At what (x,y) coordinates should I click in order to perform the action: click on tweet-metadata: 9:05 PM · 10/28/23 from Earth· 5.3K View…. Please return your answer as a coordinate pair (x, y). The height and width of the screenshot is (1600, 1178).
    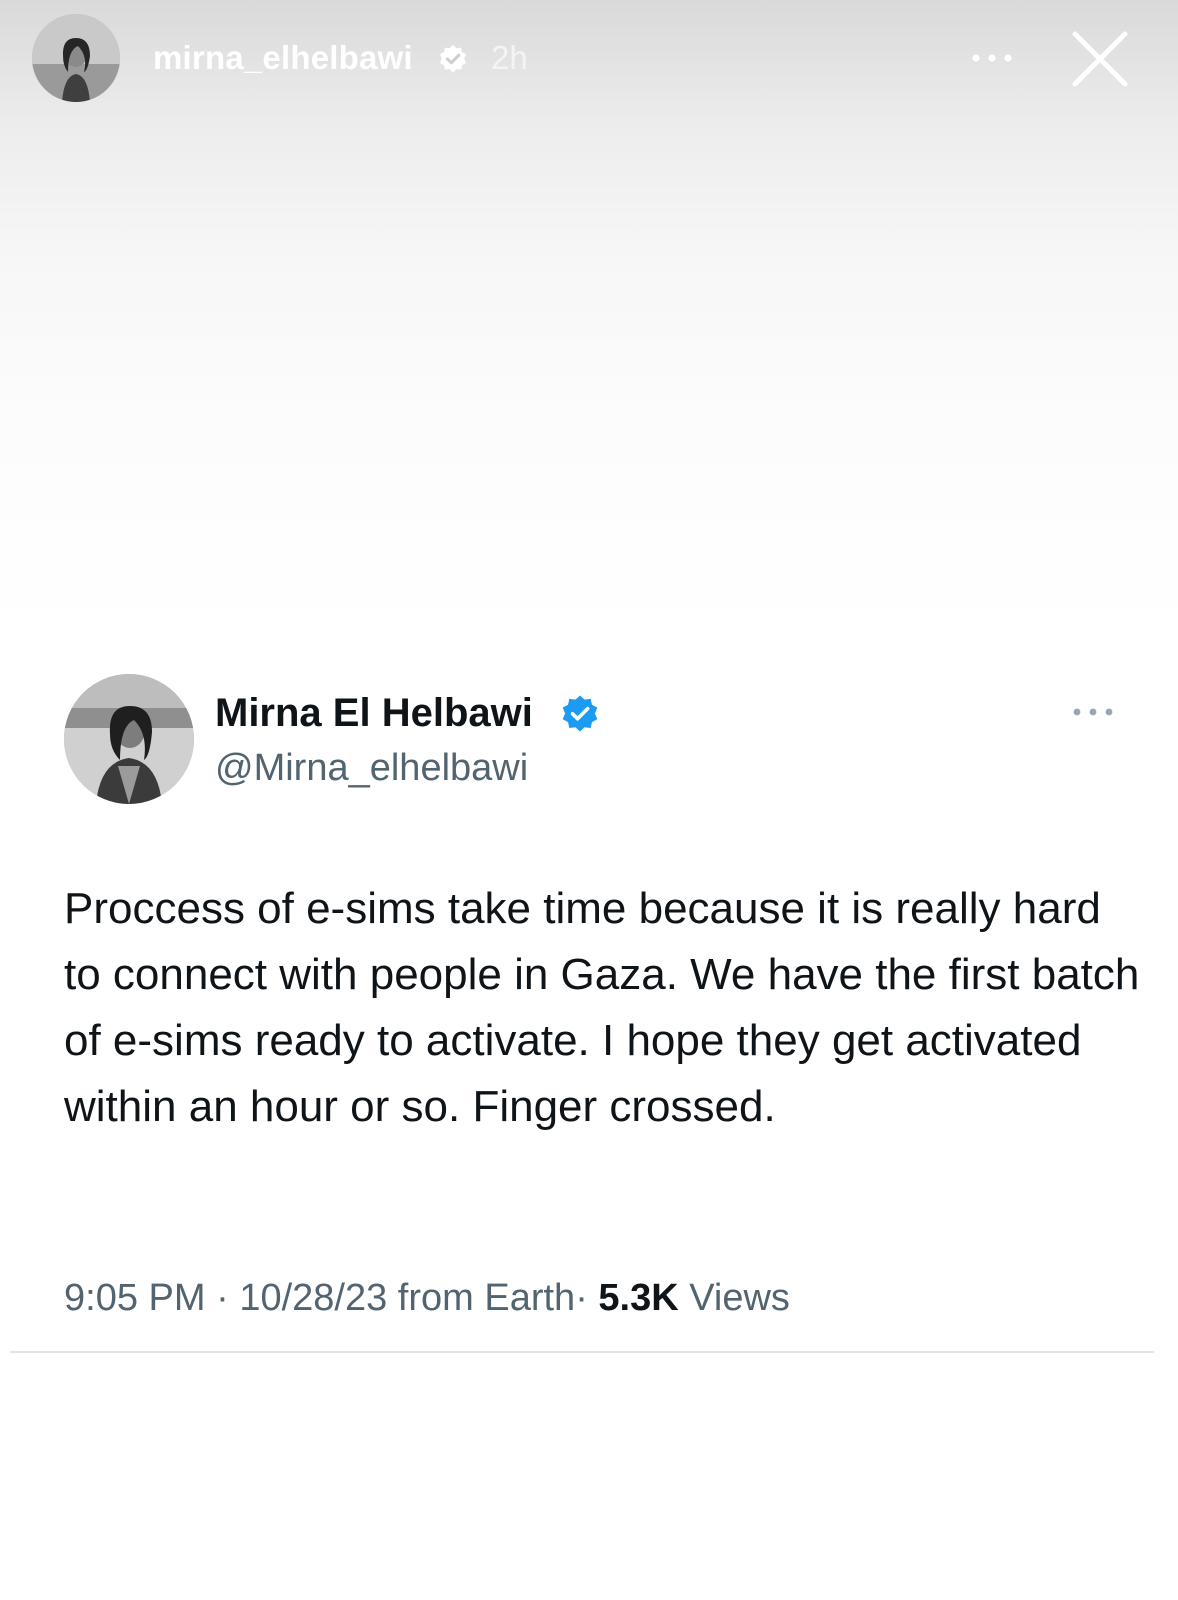
    Looking at the image, I should click on (427, 1298).